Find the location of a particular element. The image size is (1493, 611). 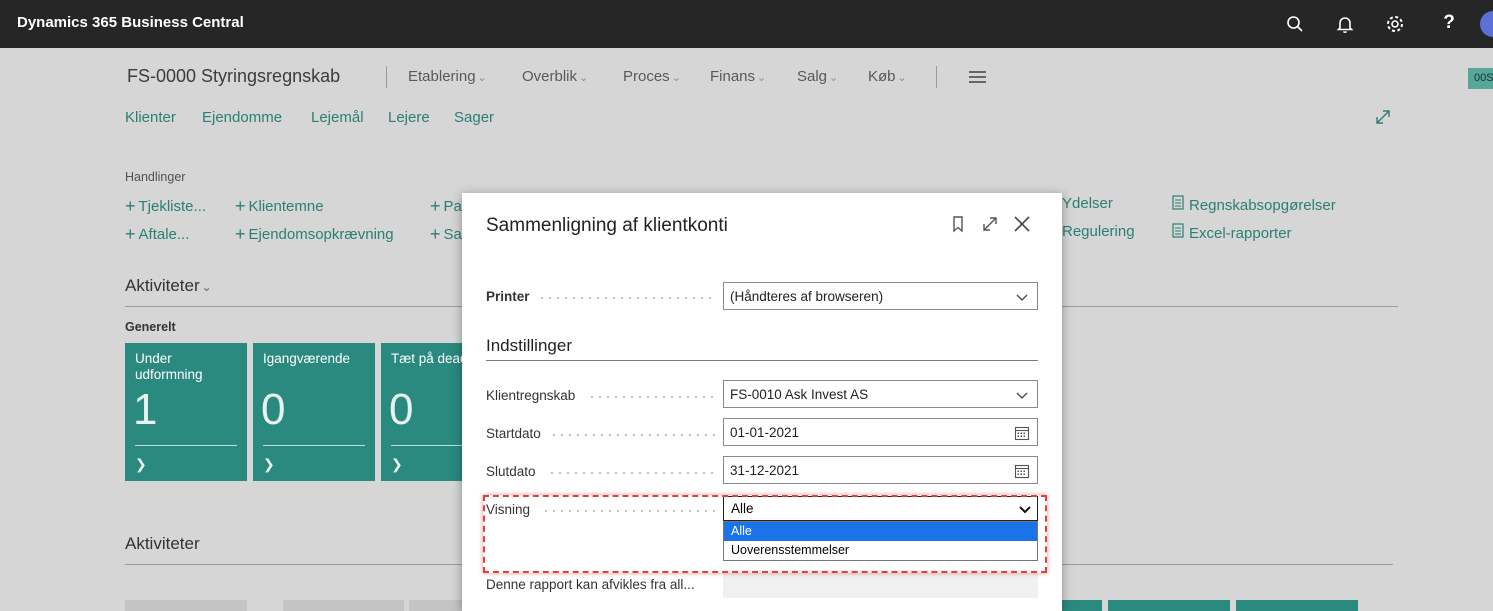

menu-label: Proces is located at coordinates (646, 76).